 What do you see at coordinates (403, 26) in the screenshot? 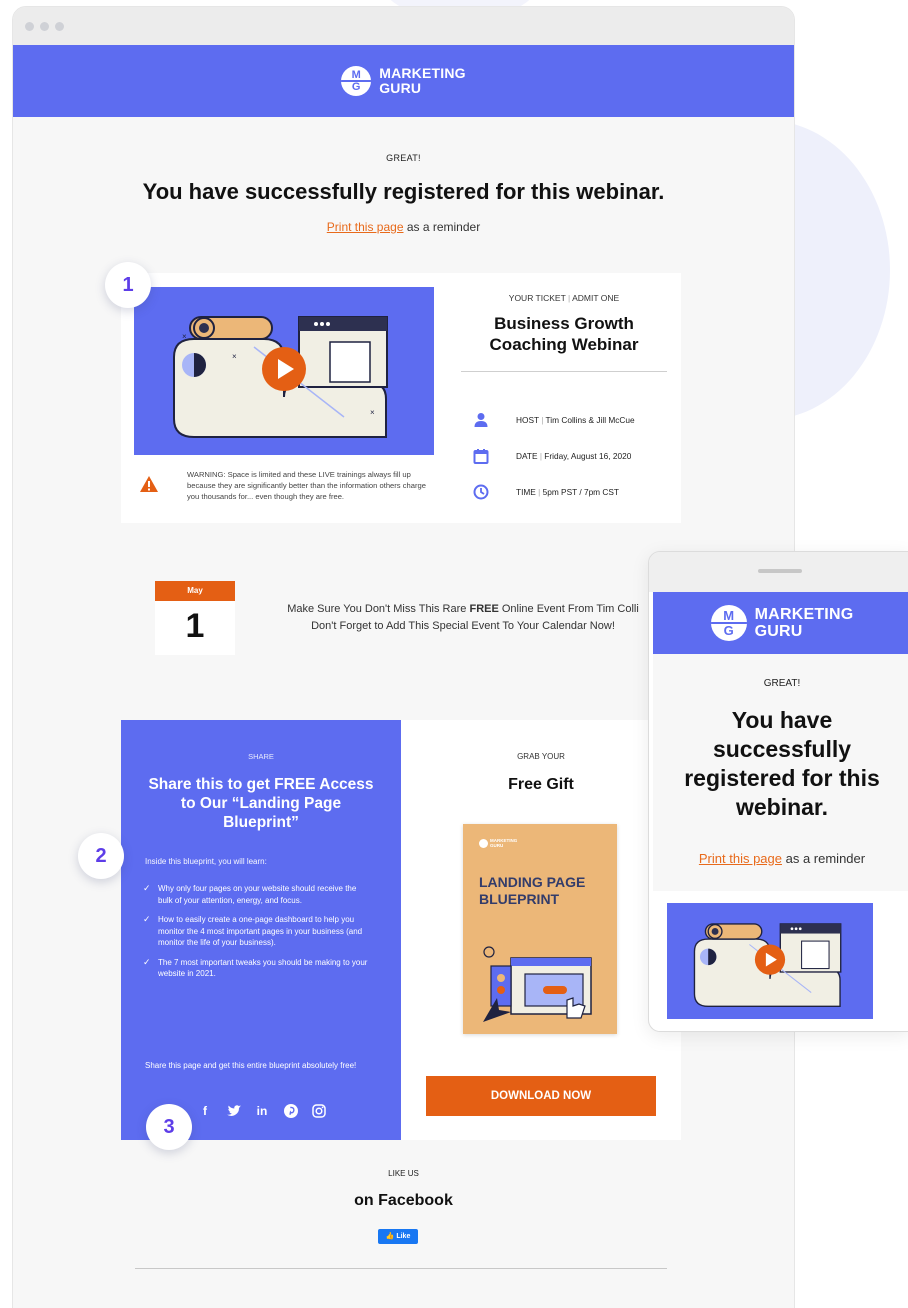
I see `browser-chrome` at bounding box center [403, 26].